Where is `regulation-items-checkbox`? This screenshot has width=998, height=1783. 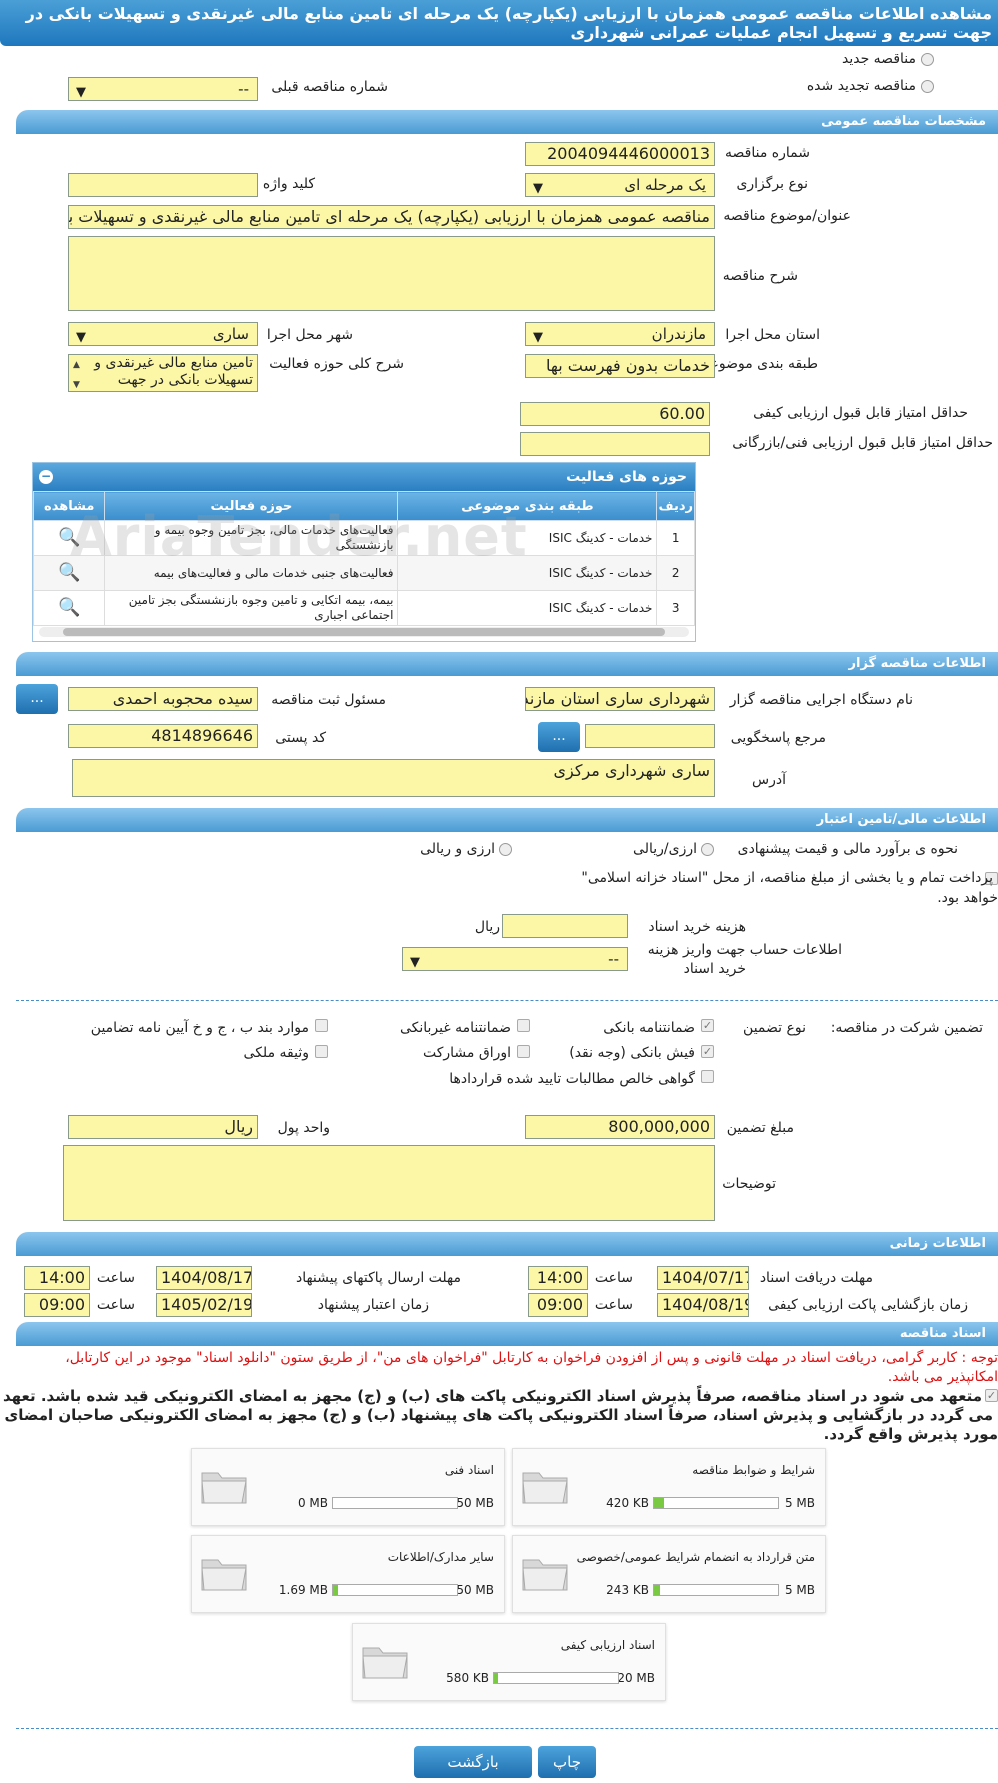
regulation-items-checkbox is located at coordinates (321, 1025).